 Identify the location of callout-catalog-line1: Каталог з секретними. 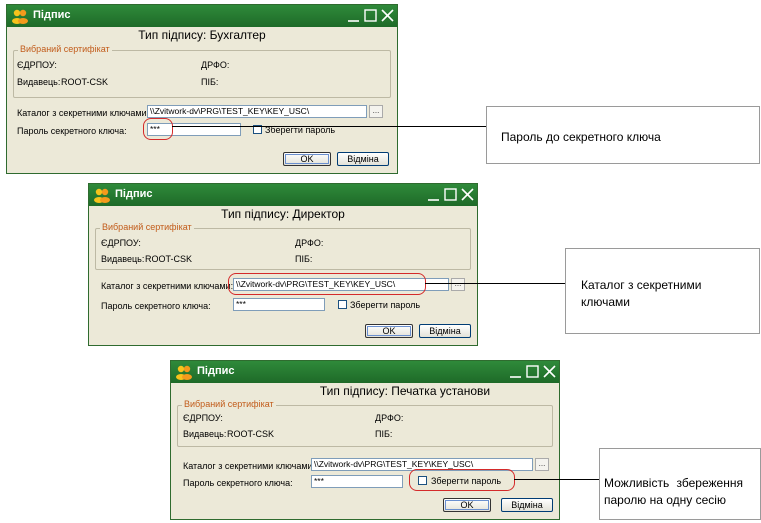
(641, 285).